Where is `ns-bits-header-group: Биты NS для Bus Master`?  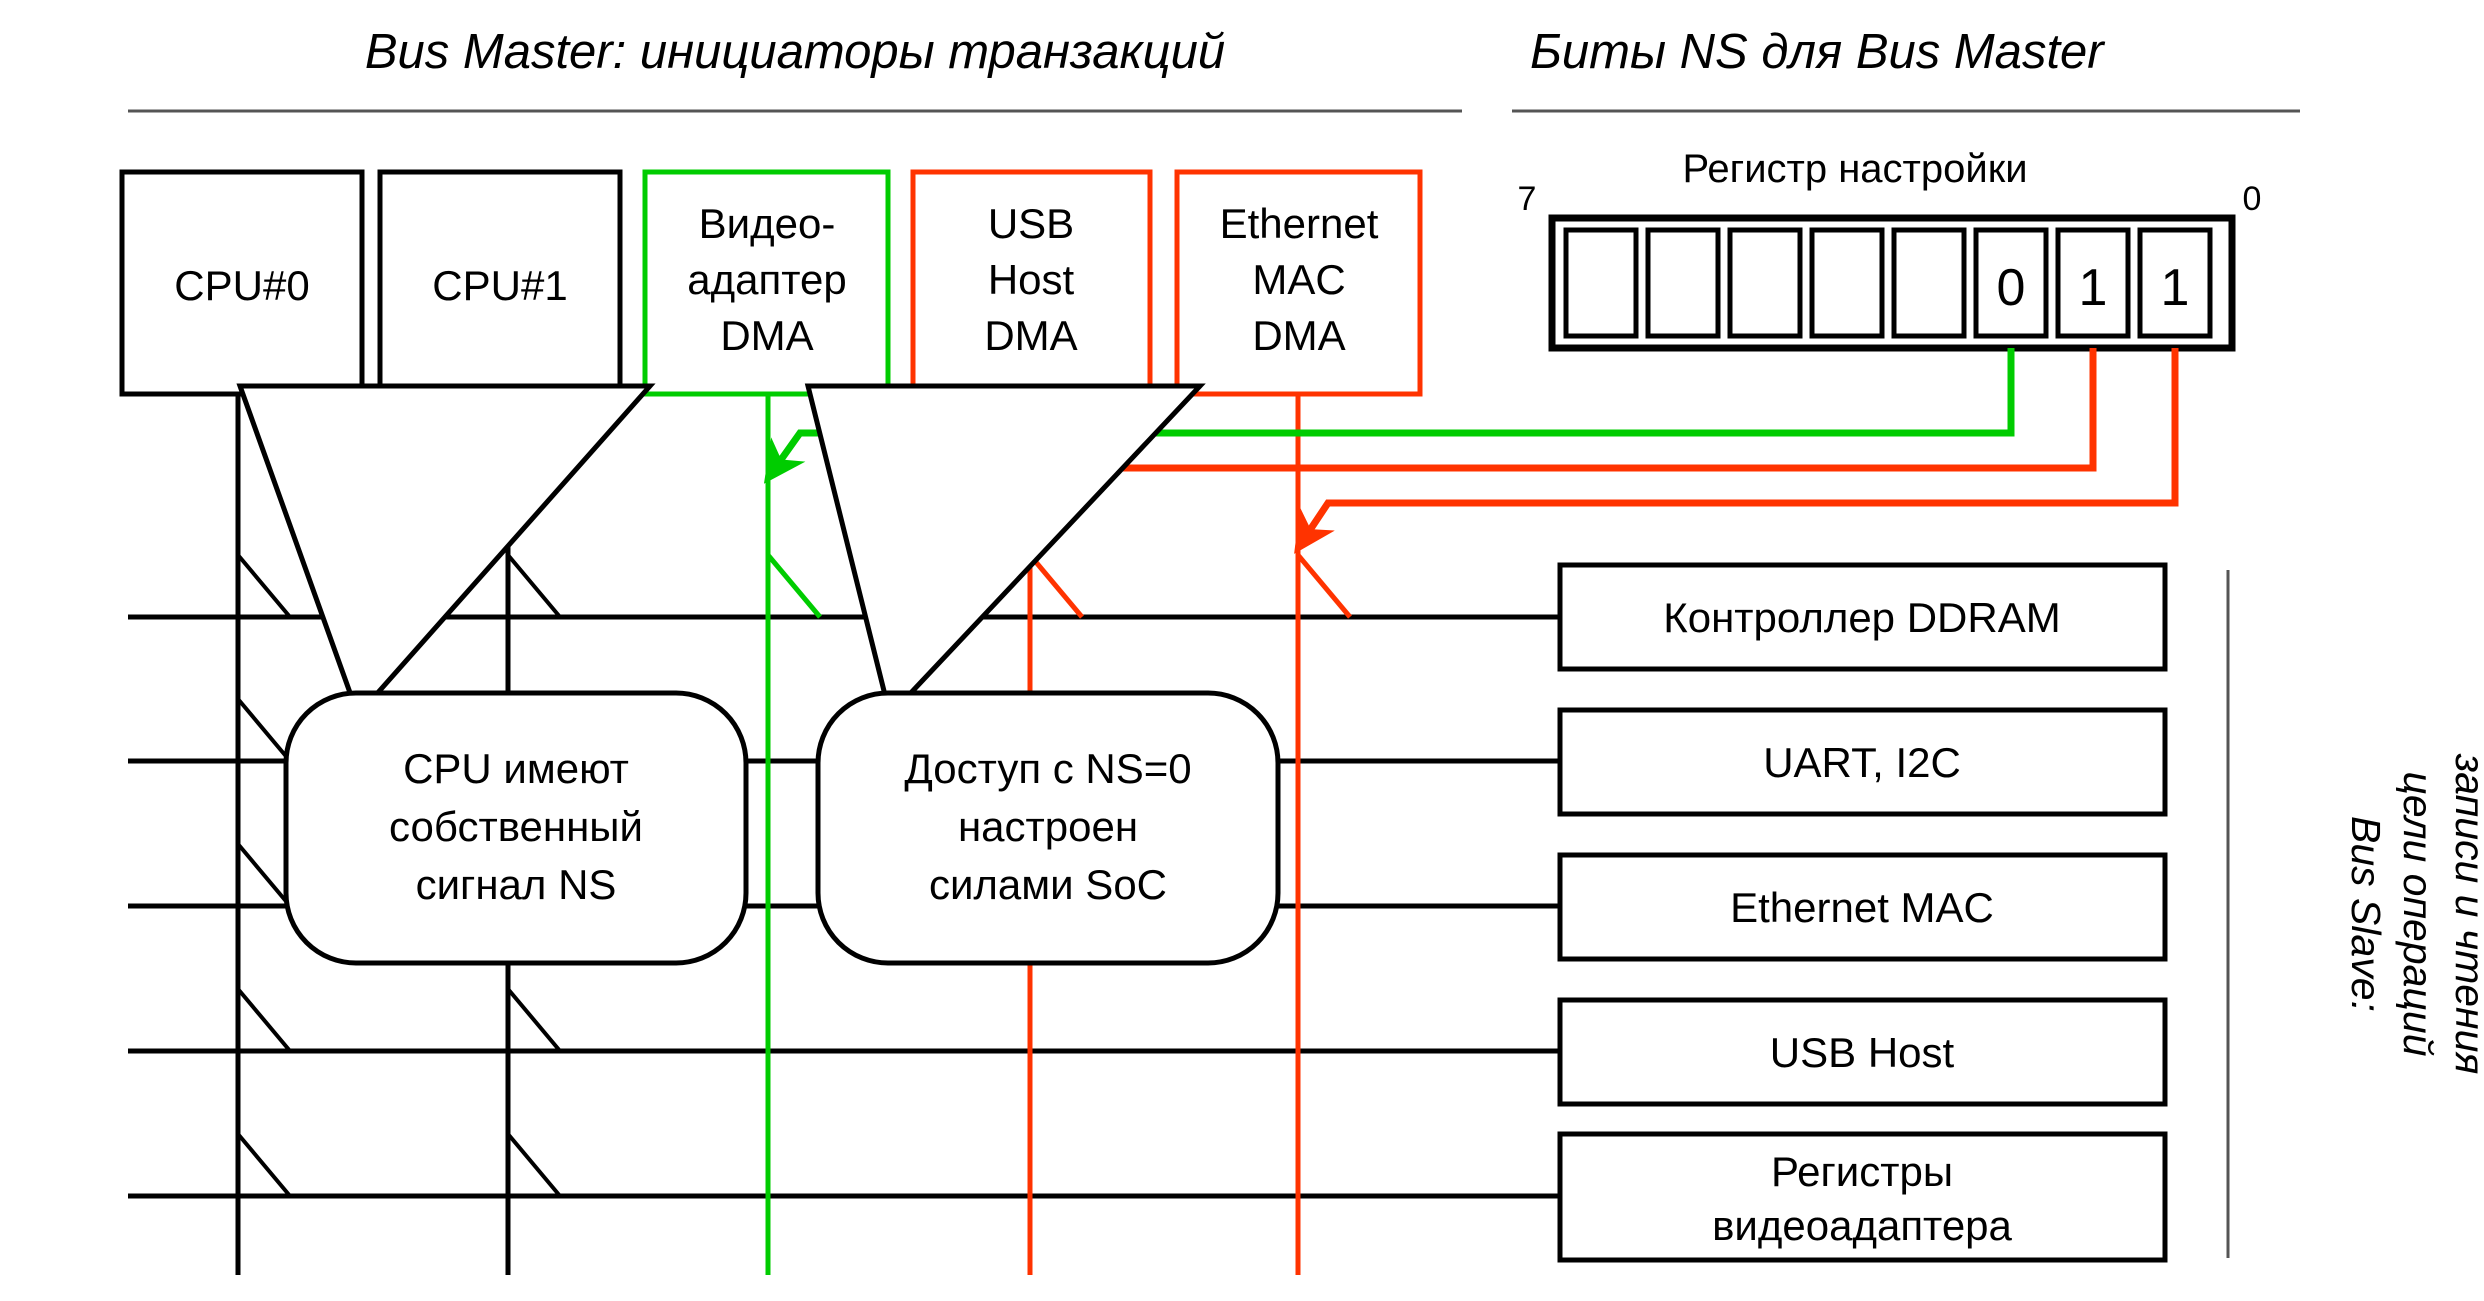 ns-bits-header-group: Биты NS для Bus Master is located at coordinates (1906, 69).